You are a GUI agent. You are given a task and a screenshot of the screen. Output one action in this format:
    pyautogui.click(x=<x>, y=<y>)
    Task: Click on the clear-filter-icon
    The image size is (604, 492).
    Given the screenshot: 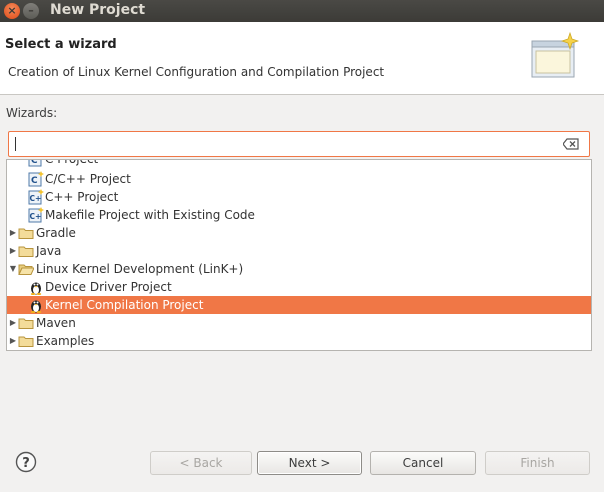 What is the action you would take?
    pyautogui.click(x=571, y=144)
    